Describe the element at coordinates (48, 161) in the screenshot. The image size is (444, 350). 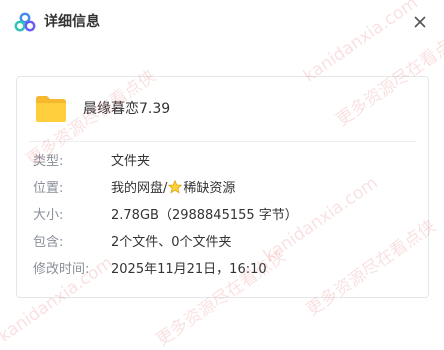
I see `type-label: 类型:` at that location.